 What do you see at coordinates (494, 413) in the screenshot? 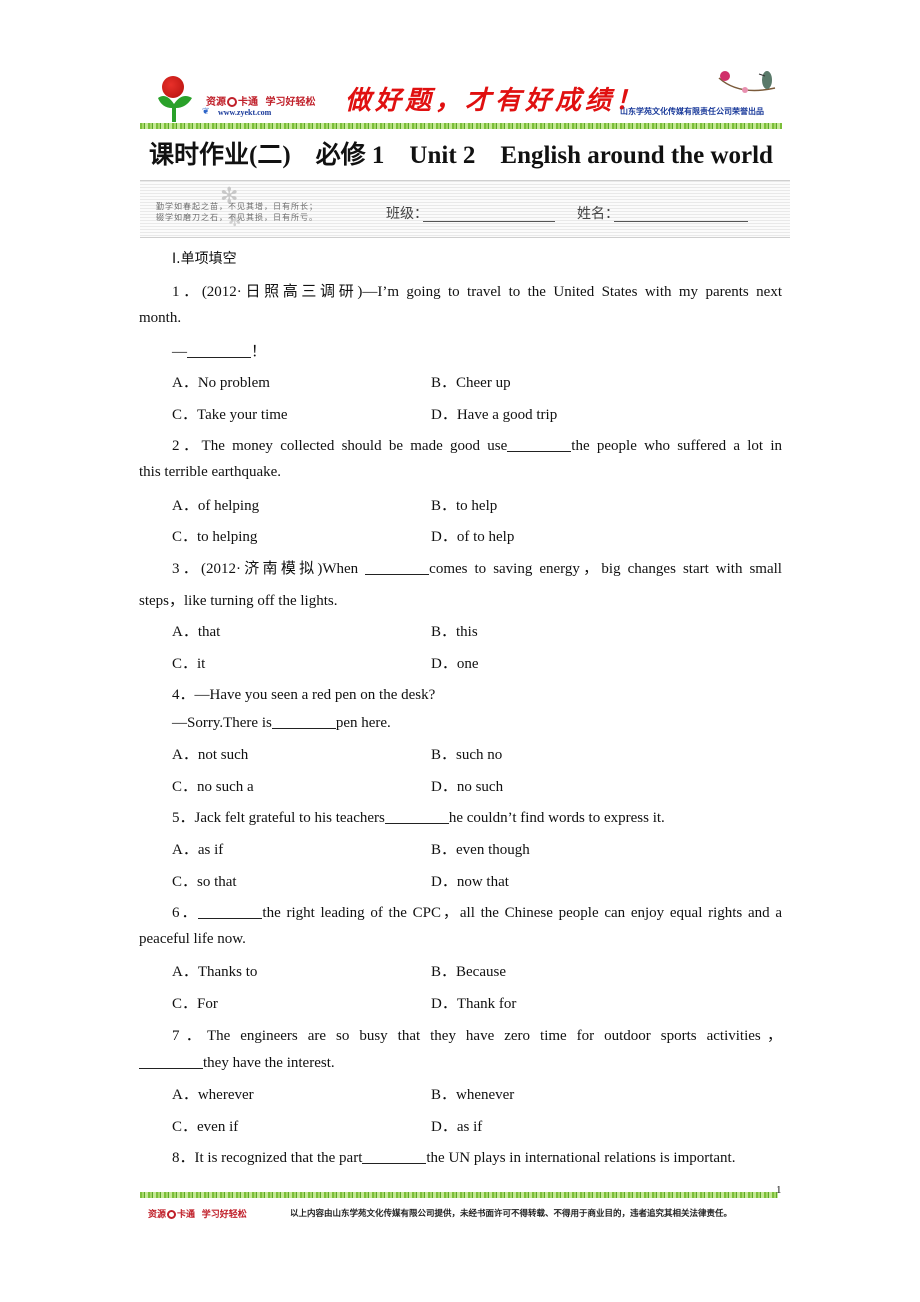
I see `option-d: D．Have a good trip` at bounding box center [494, 413].